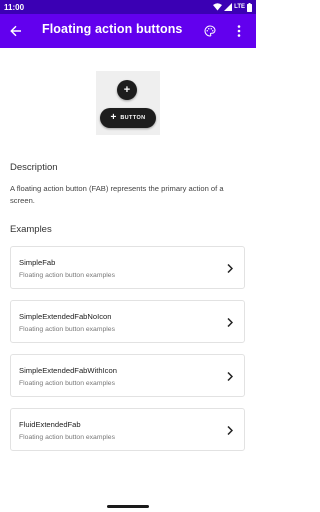  I want to click on card-title: SimpleExtendedFabWithIcon, so click(68, 370).